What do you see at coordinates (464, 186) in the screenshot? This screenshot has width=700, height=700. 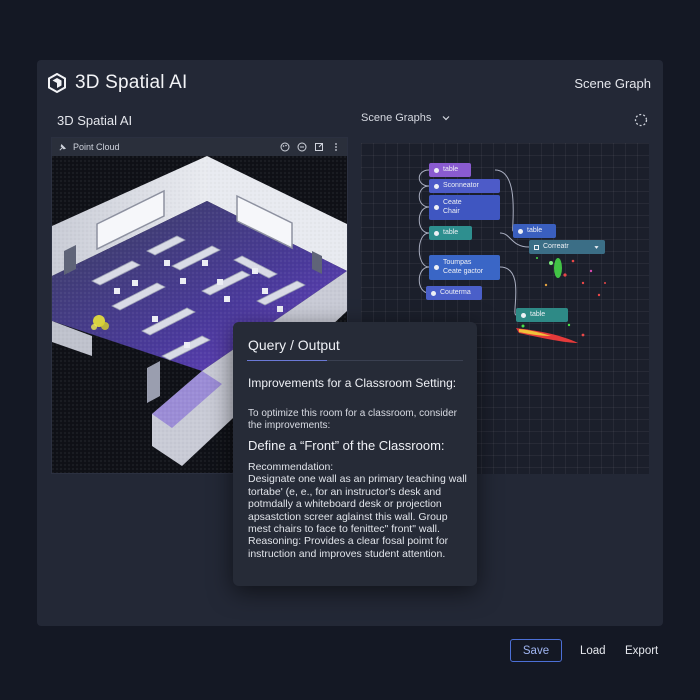 I see `scene-node-sconneator: Sconneator` at bounding box center [464, 186].